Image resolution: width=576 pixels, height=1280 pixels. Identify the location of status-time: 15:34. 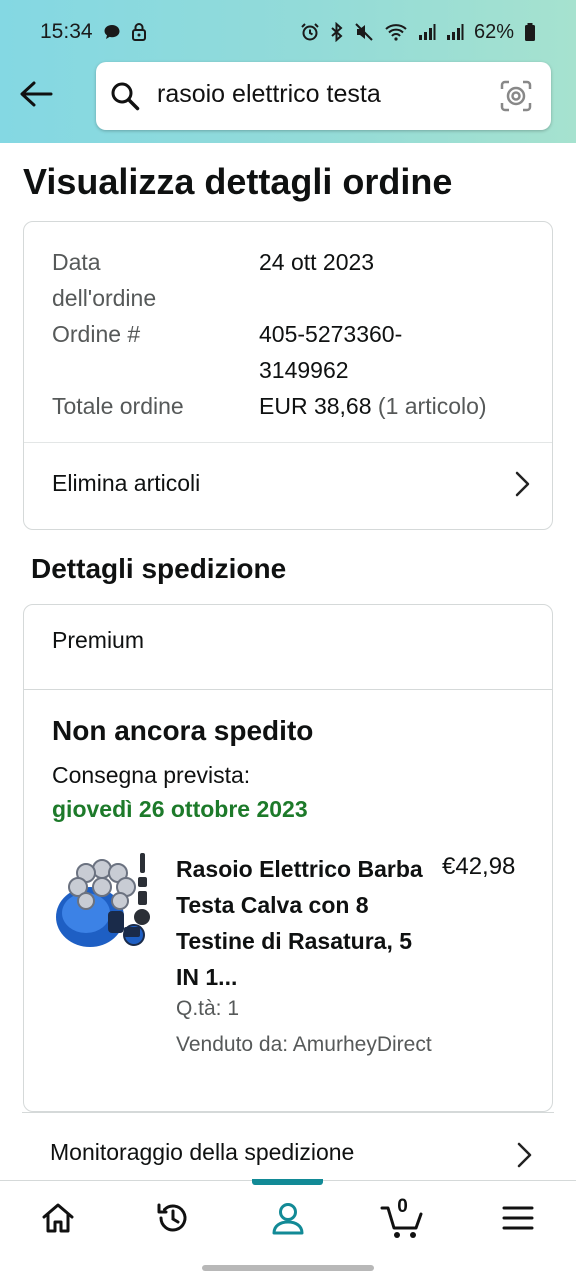
(66, 31).